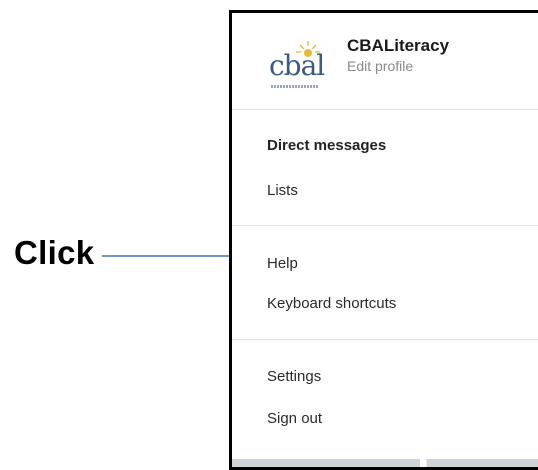 This screenshot has width=538, height=470. Describe the element at coordinates (294, 376) in the screenshot. I see `menu-item-settings: Settings` at that location.